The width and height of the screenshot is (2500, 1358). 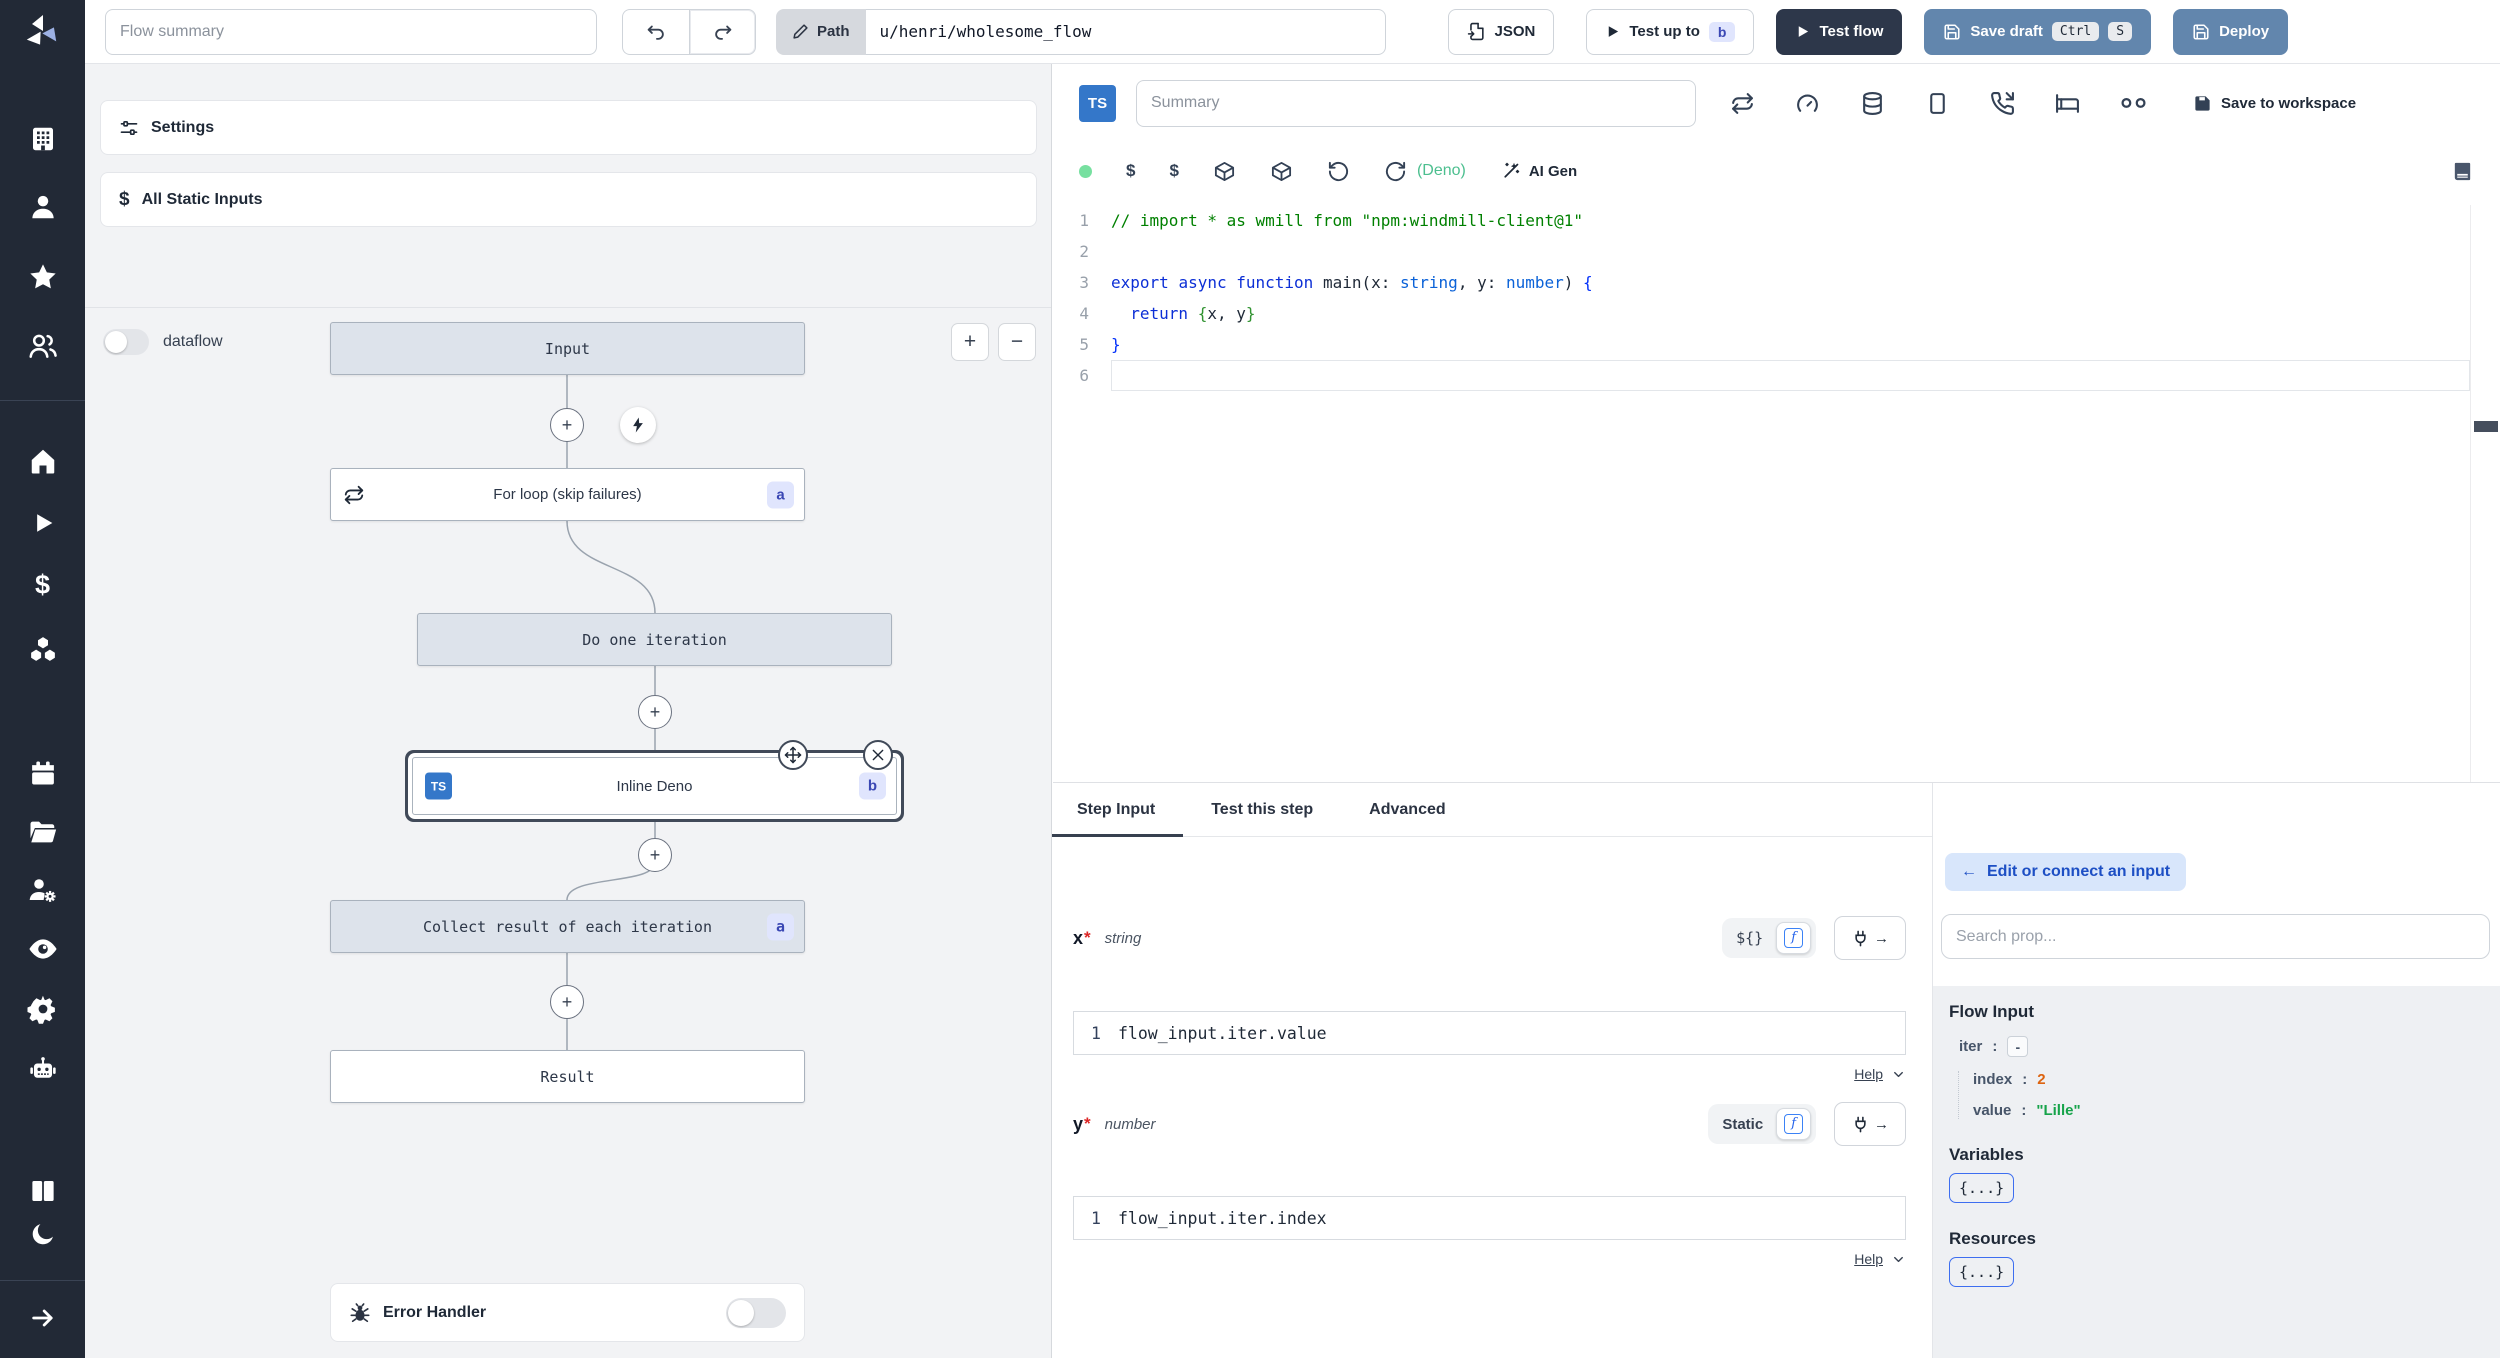 I want to click on workspace-icon, so click(x=43, y=139).